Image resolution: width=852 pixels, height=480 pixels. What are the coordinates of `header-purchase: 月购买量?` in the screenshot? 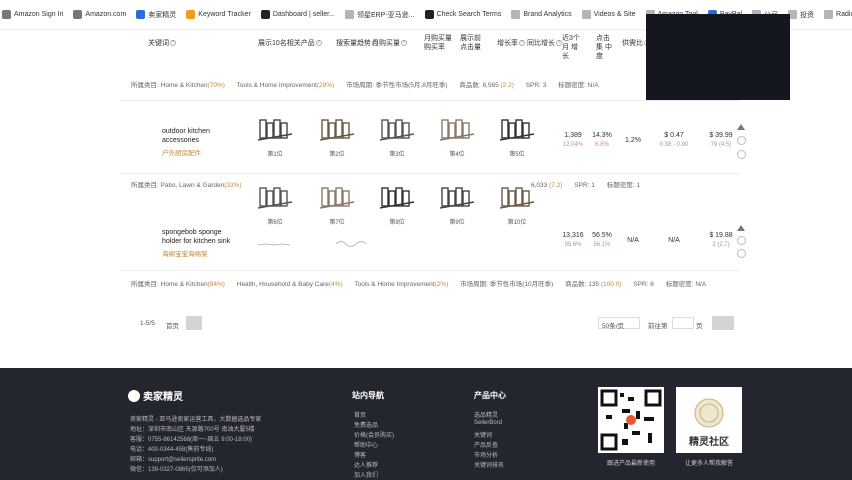 It's located at (389, 43).